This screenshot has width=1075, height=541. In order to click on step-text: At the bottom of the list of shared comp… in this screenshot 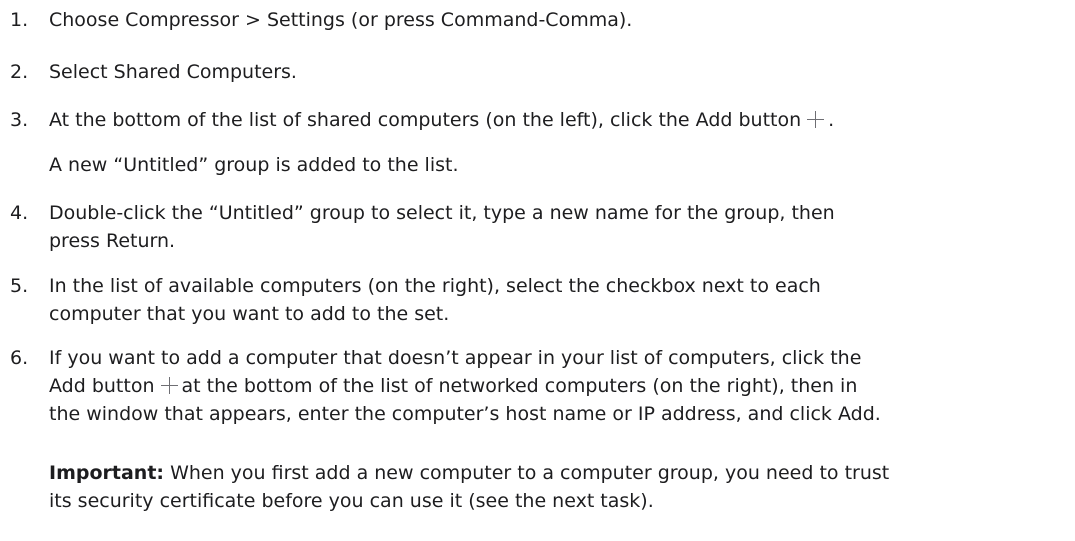, I will do `click(559, 120)`.